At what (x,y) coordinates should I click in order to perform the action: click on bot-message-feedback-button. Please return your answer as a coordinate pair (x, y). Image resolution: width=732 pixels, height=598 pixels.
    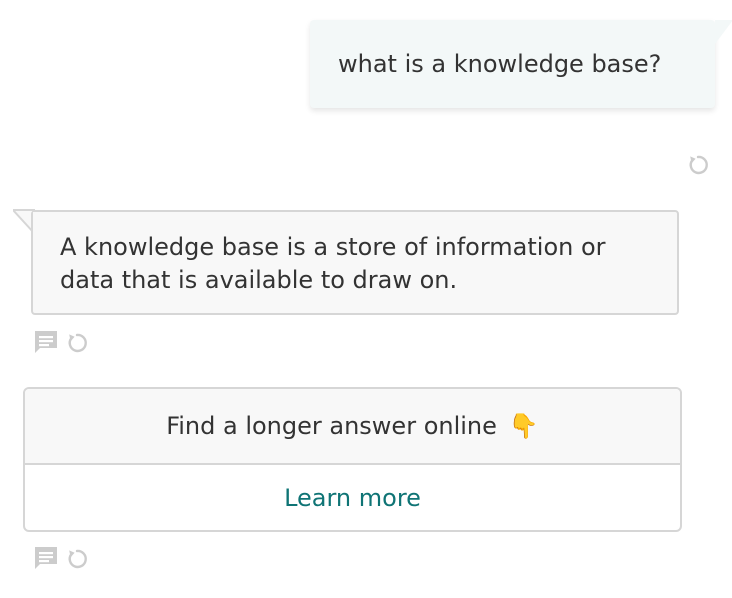
    Looking at the image, I should click on (46, 342).